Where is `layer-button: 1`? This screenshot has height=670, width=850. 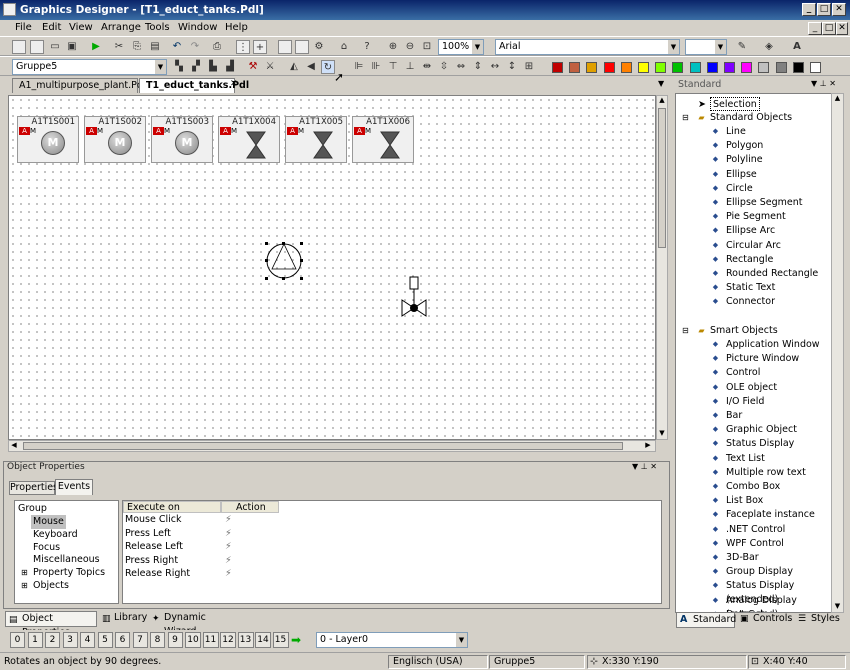 layer-button: 1 is located at coordinates (35, 640).